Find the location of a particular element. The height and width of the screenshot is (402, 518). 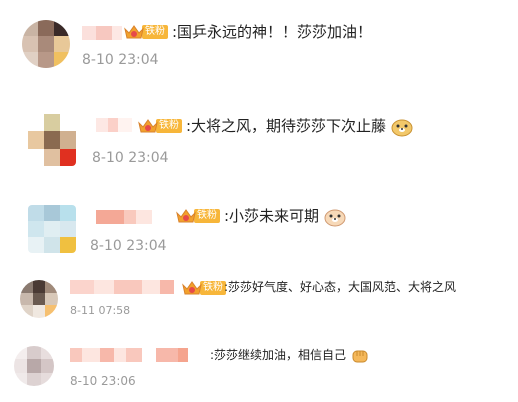

comment-text: :莎莎好气度、好心态，大国风范、大将之风 is located at coordinates (340, 287).